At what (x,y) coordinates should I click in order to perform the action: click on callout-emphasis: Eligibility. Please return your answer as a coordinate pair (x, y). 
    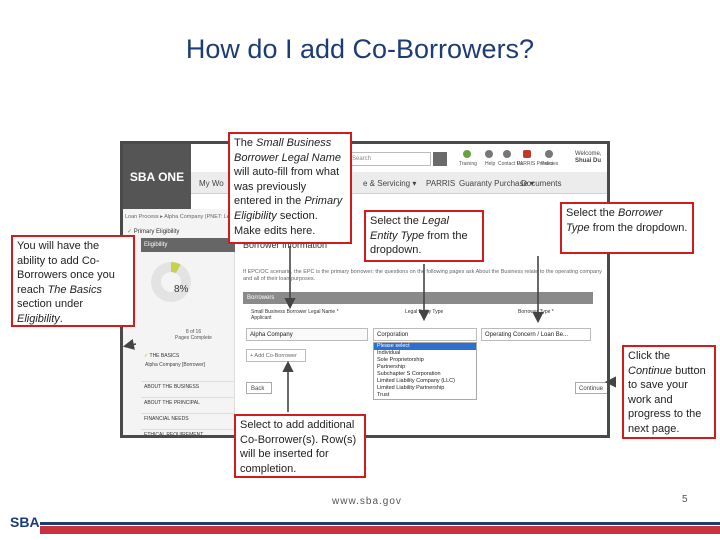
    Looking at the image, I should click on (38, 318).